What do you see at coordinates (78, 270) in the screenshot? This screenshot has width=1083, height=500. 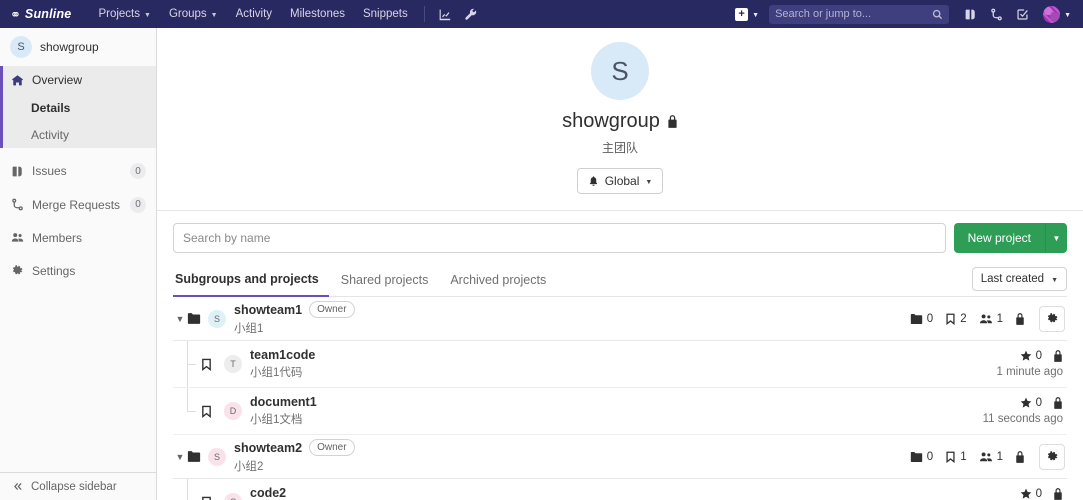 I see `sidebar-item-settings: Settings` at bounding box center [78, 270].